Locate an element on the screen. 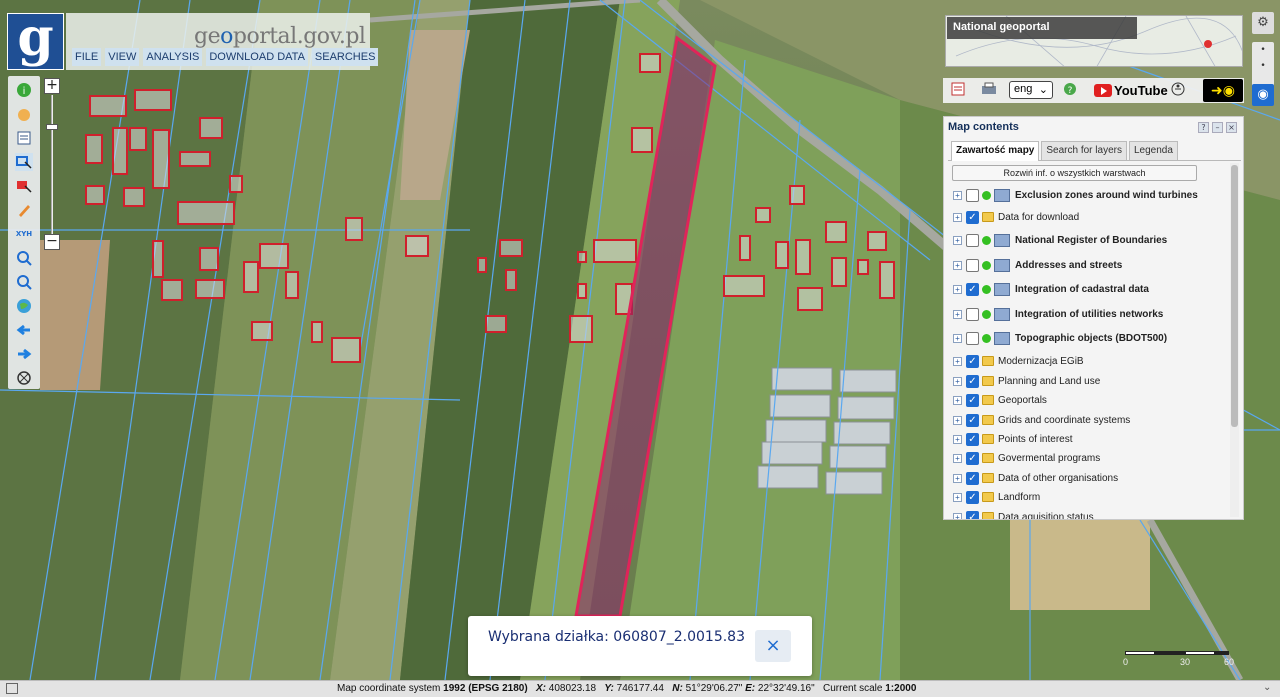 This screenshot has height=697, width=1280. layer-row: + Topographic objects (BDOT500) is located at coordinates (1060, 338).